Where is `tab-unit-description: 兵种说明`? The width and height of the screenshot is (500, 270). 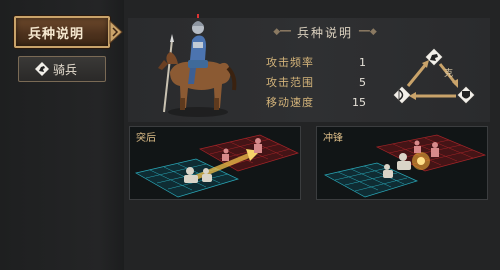
tab-unit-description: 兵种说明 is located at coordinates (62, 32).